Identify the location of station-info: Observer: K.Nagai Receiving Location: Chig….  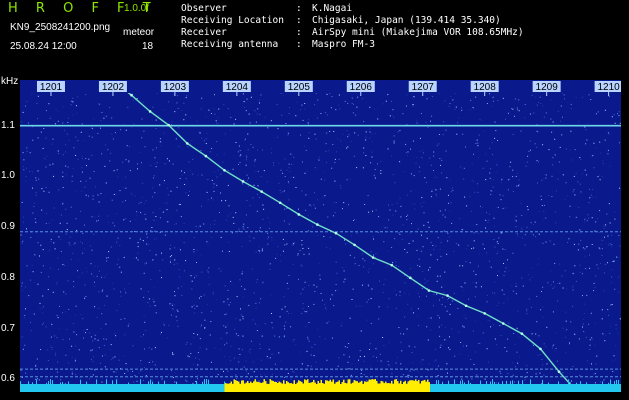
(352, 27).